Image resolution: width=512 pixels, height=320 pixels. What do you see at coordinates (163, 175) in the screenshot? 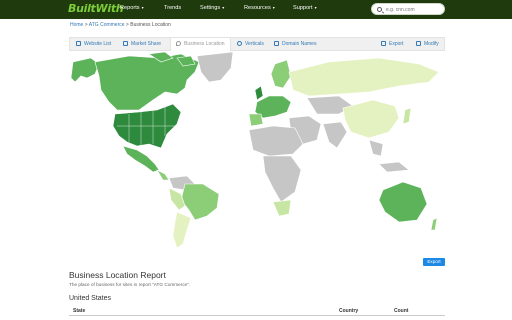
I see `map-region-central-america` at bounding box center [163, 175].